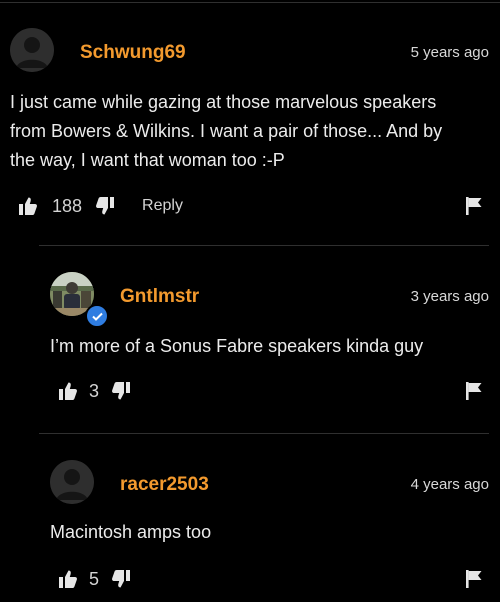  What do you see at coordinates (164, 485) in the screenshot?
I see `username: racer2503` at bounding box center [164, 485].